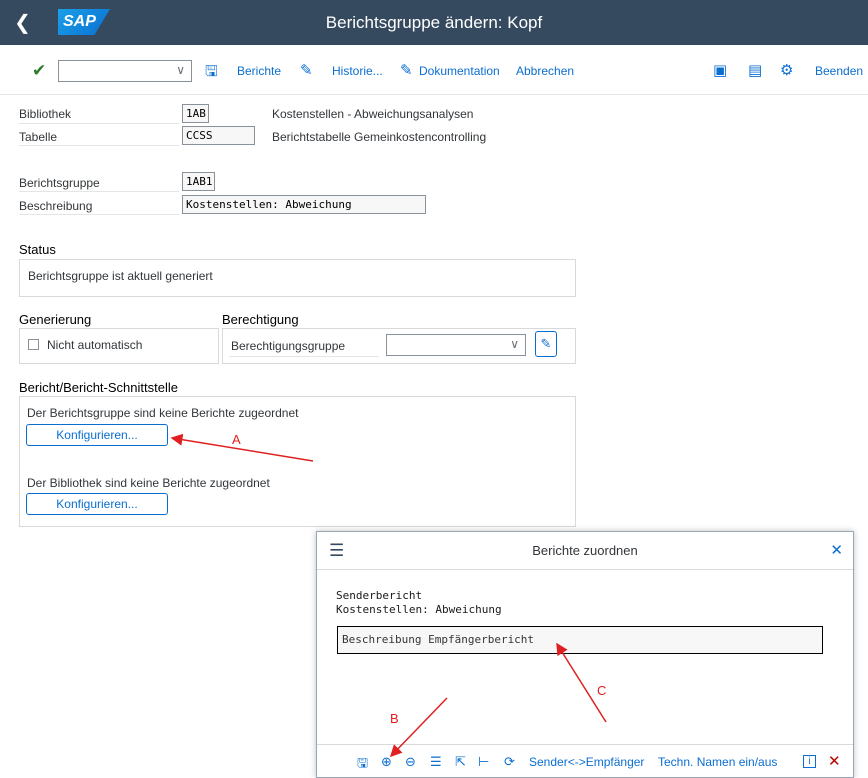 This screenshot has width=868, height=778. Describe the element at coordinates (304, 356) in the screenshot. I see `row-divider` at that location.